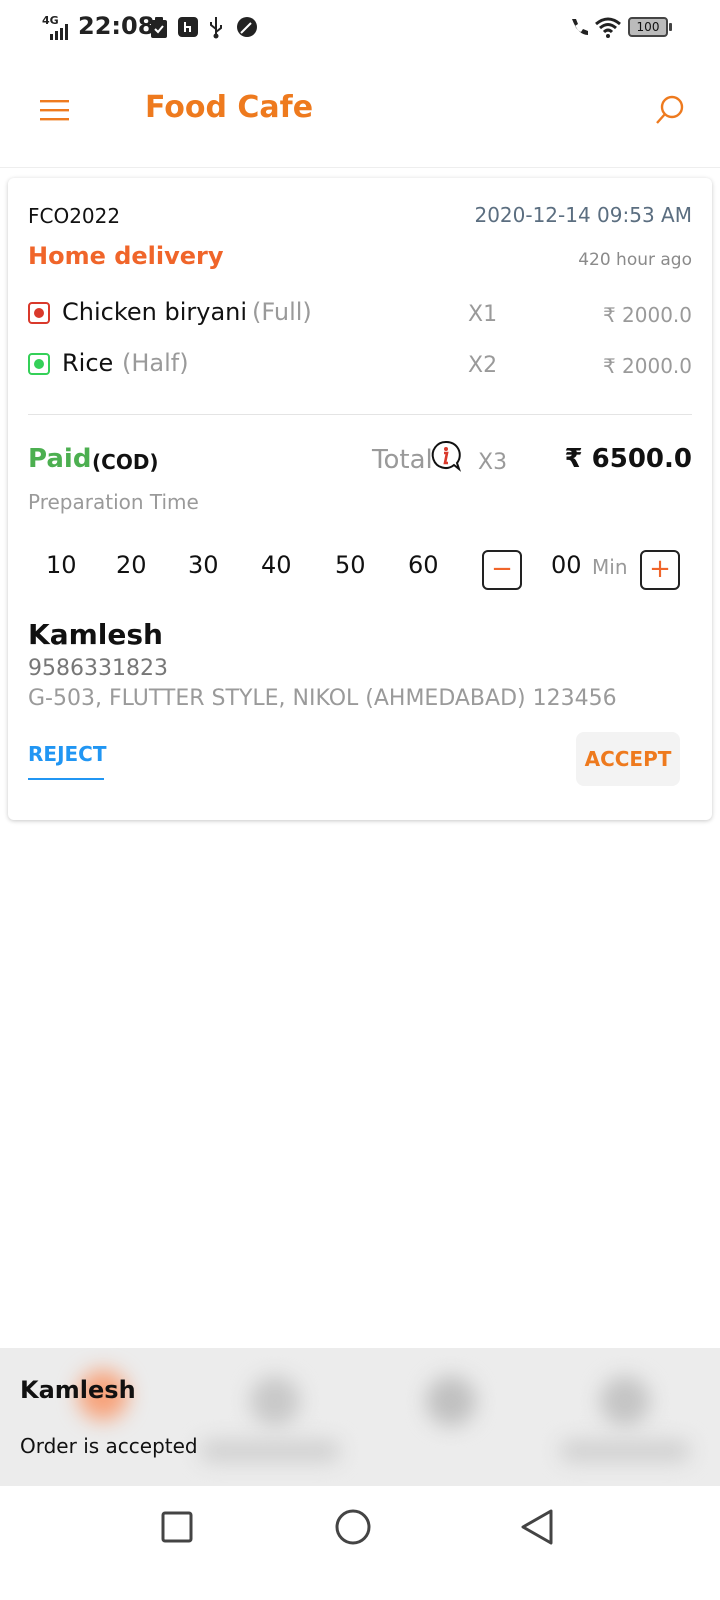 The image size is (720, 1600). I want to click on search-icon, so click(670, 110).